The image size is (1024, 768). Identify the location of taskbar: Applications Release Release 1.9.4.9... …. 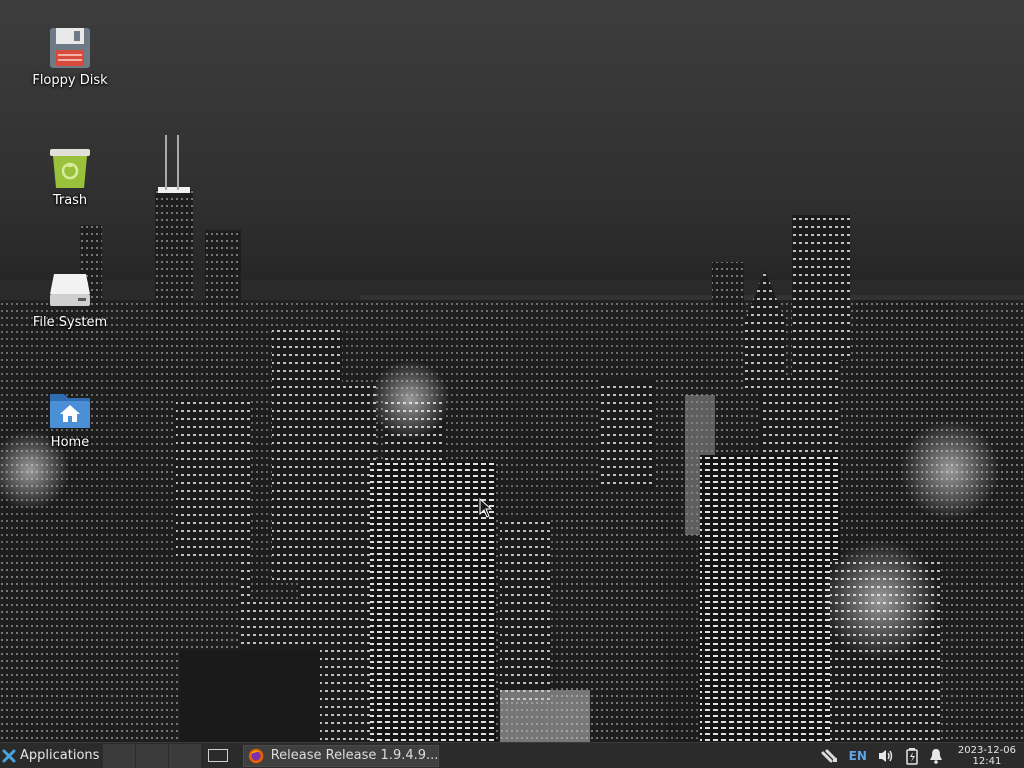
(512, 755).